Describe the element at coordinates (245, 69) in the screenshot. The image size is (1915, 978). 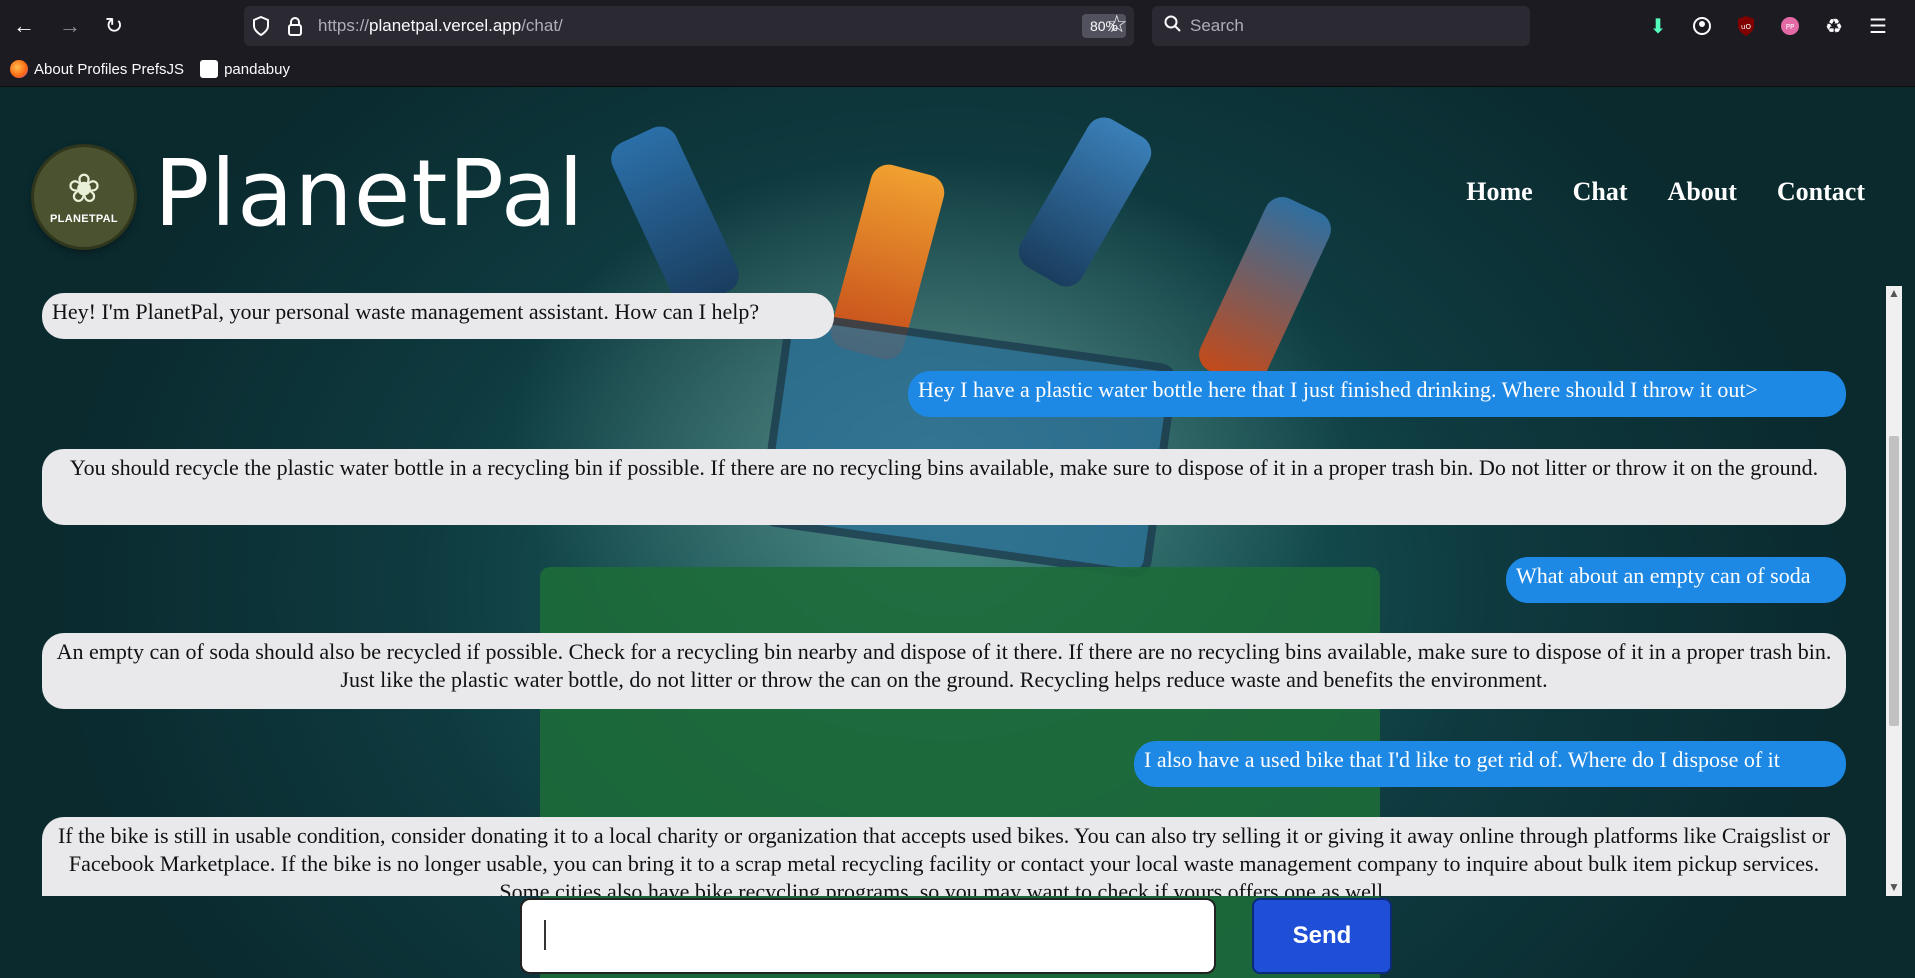
I see `bookmark-pandabuy: pandabuy` at that location.